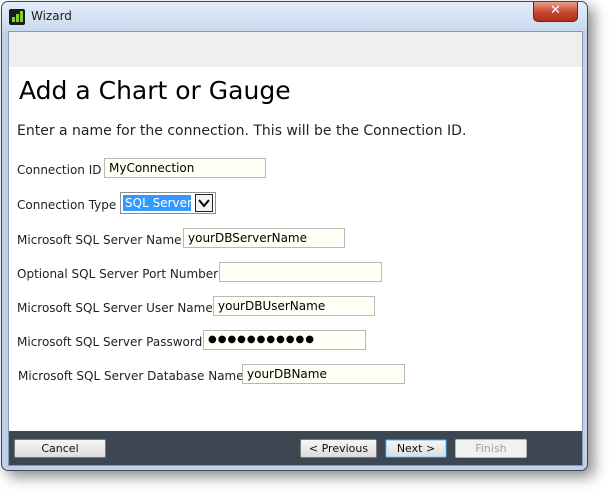 The height and width of the screenshot is (499, 615). I want to click on cancel-button: Cancel, so click(60, 448).